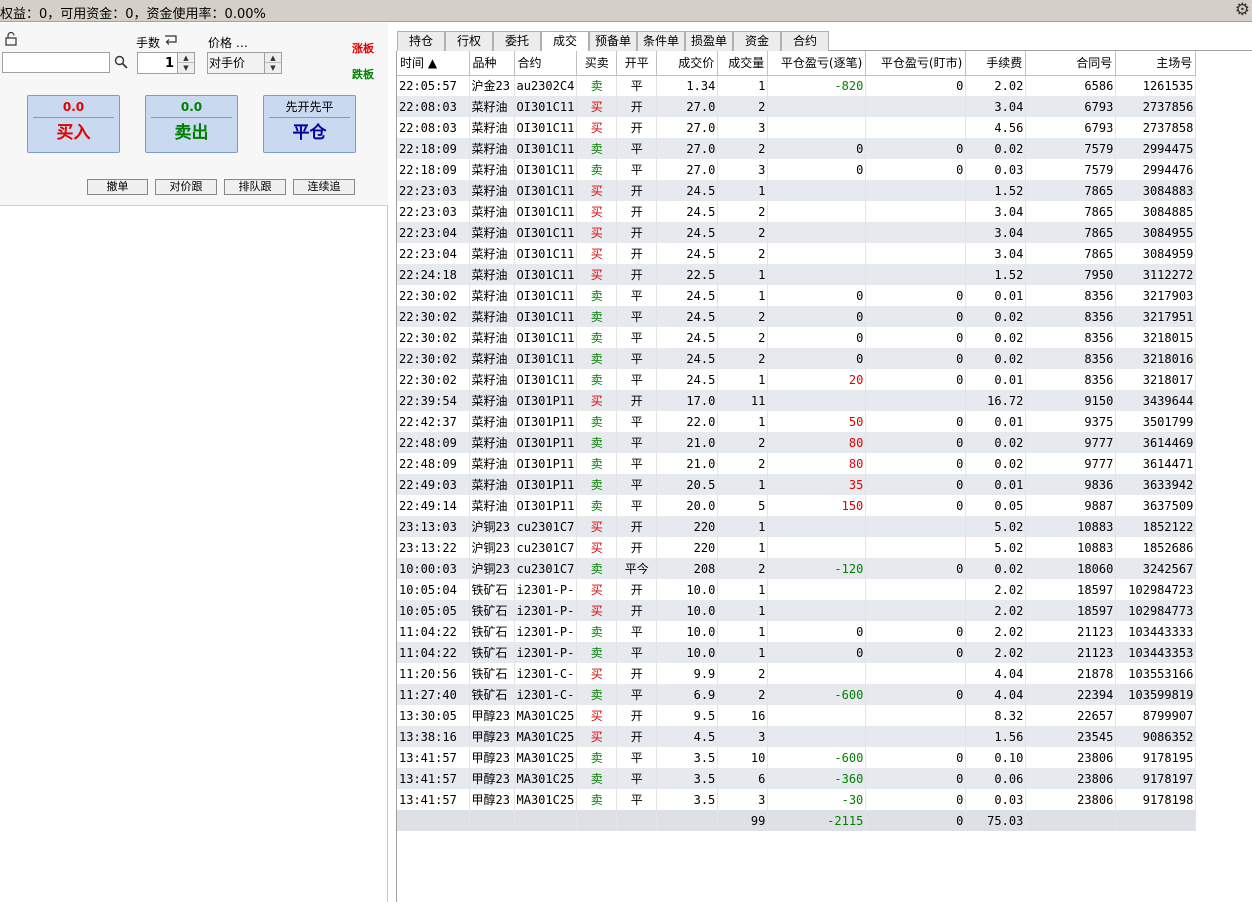 This screenshot has width=1252, height=902. Describe the element at coordinates (1242, 10) in the screenshot. I see `gear-icon: ⚙` at that location.